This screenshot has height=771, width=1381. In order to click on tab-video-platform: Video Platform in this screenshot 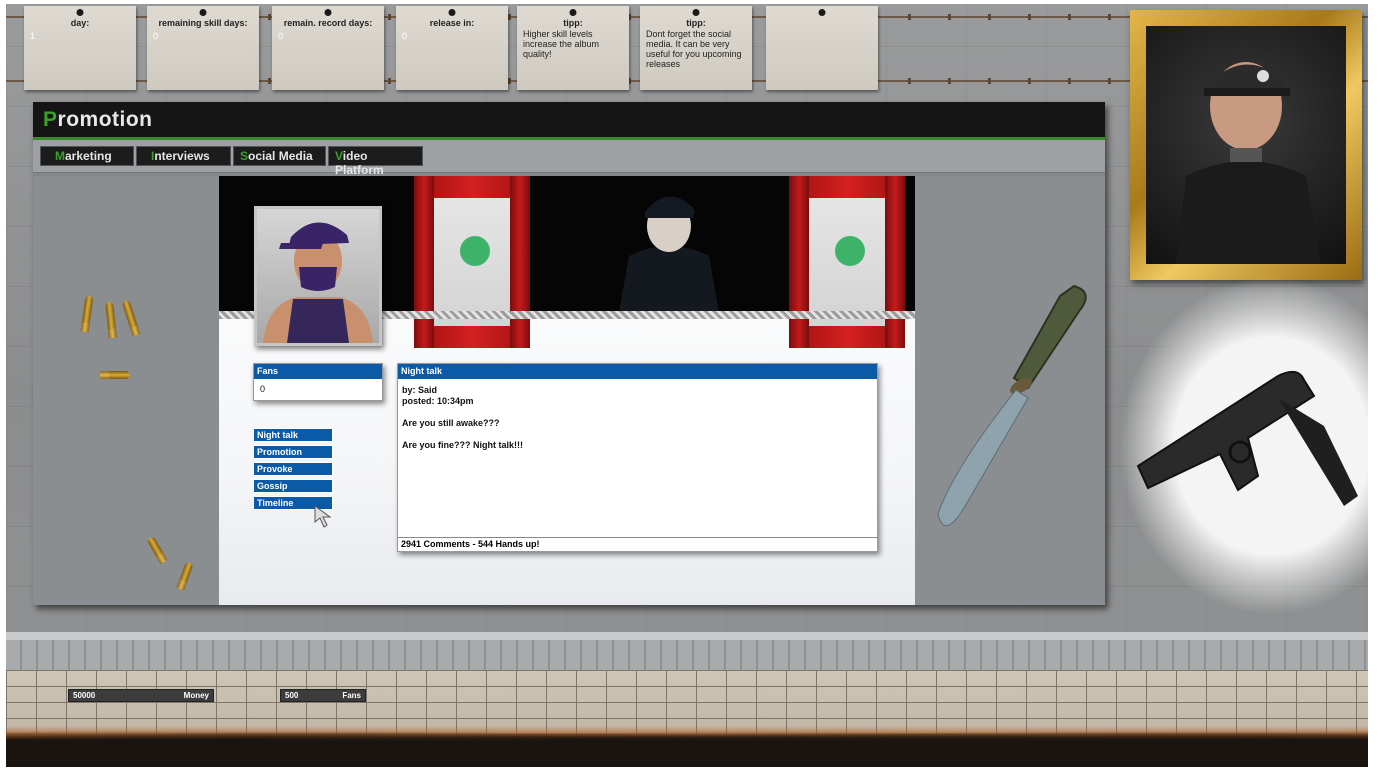, I will do `click(375, 161)`.